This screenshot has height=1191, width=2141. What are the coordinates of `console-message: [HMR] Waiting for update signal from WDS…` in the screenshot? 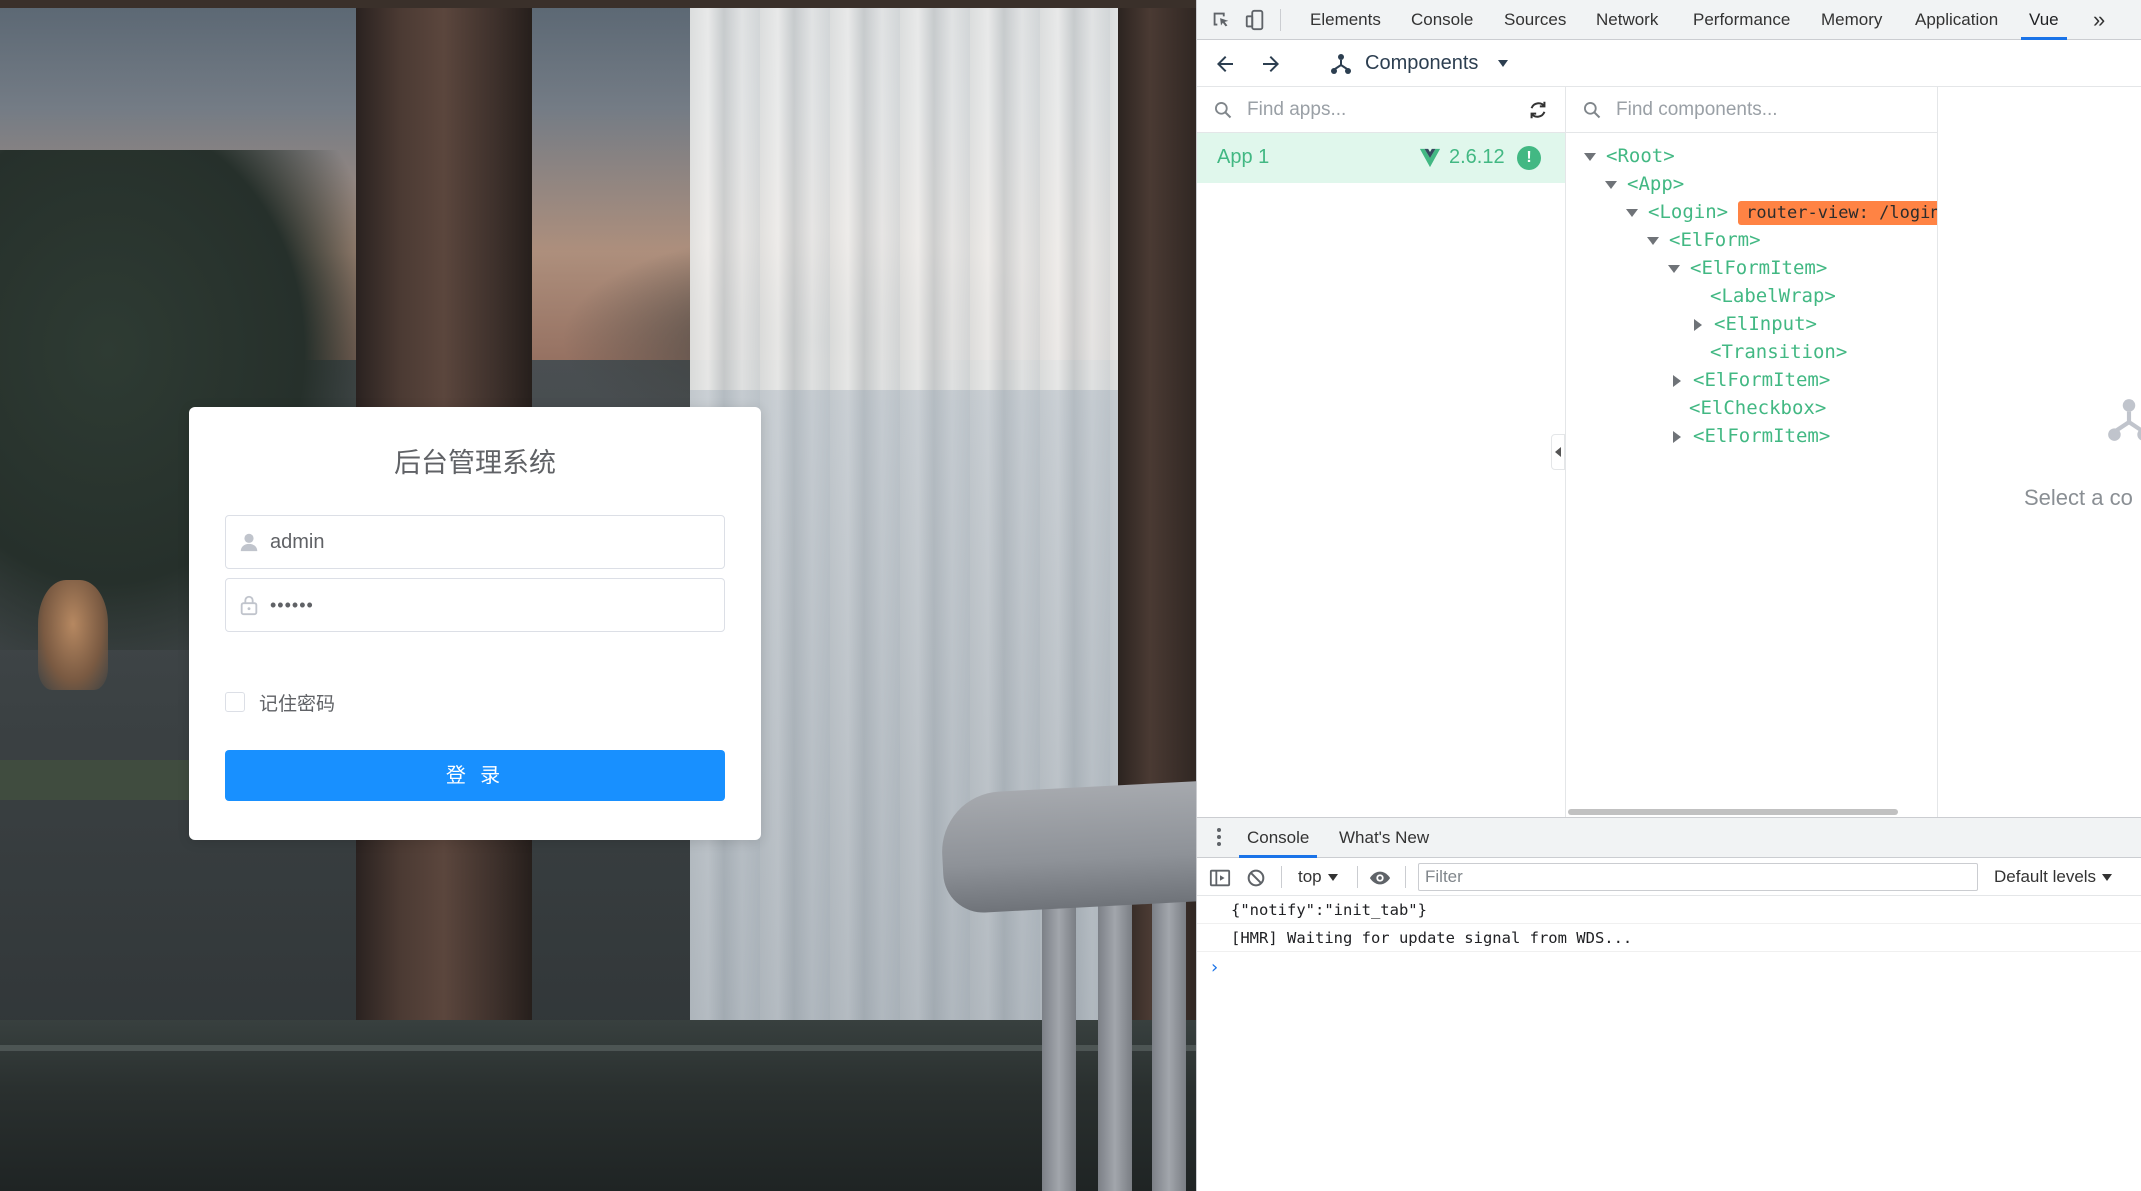 It's located at (1669, 938).